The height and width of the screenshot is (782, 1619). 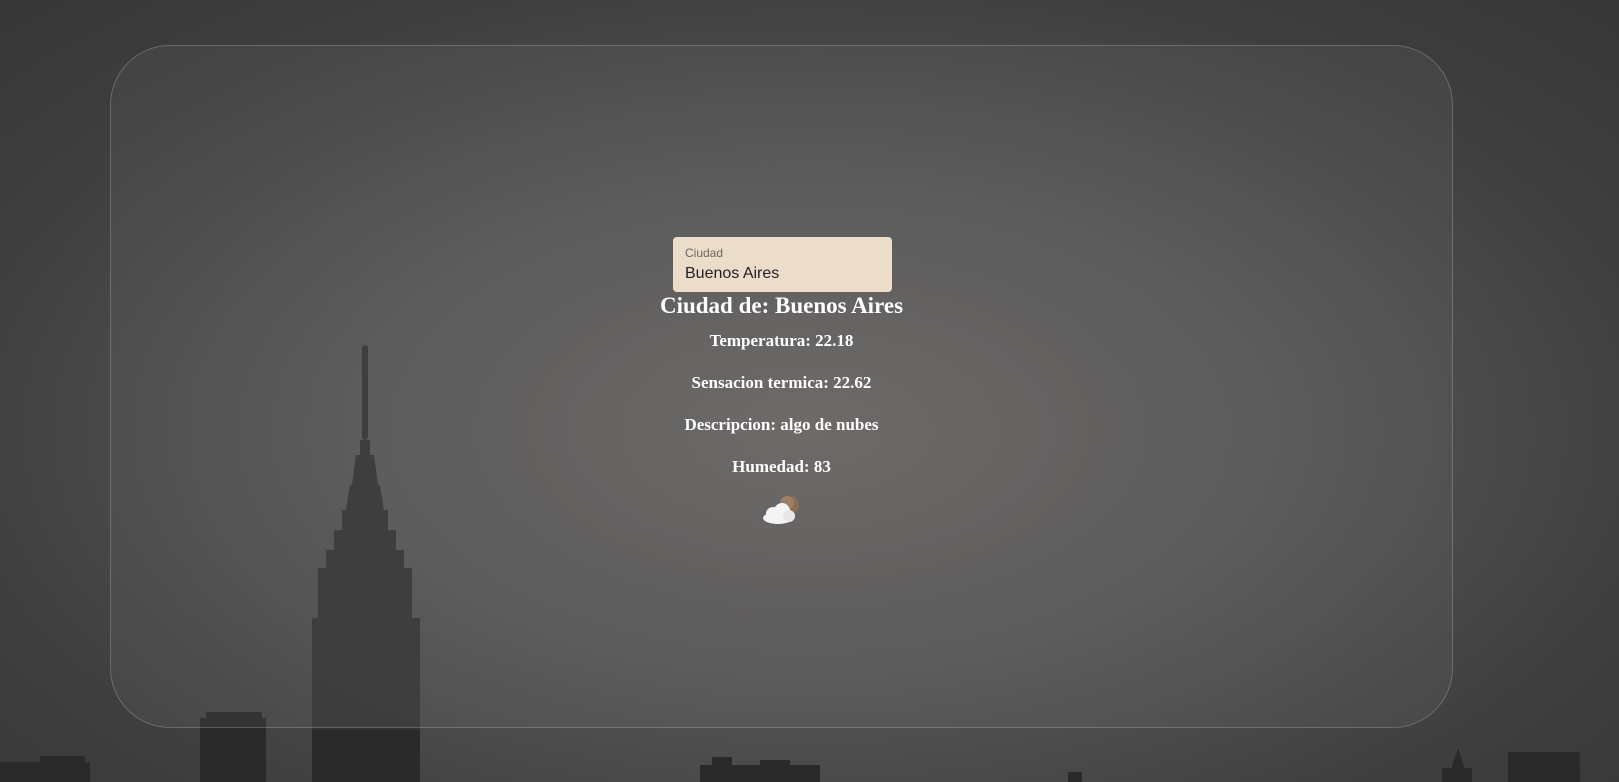 I want to click on city-heading: Ciudad de: Buenos Aires, so click(x=781, y=305).